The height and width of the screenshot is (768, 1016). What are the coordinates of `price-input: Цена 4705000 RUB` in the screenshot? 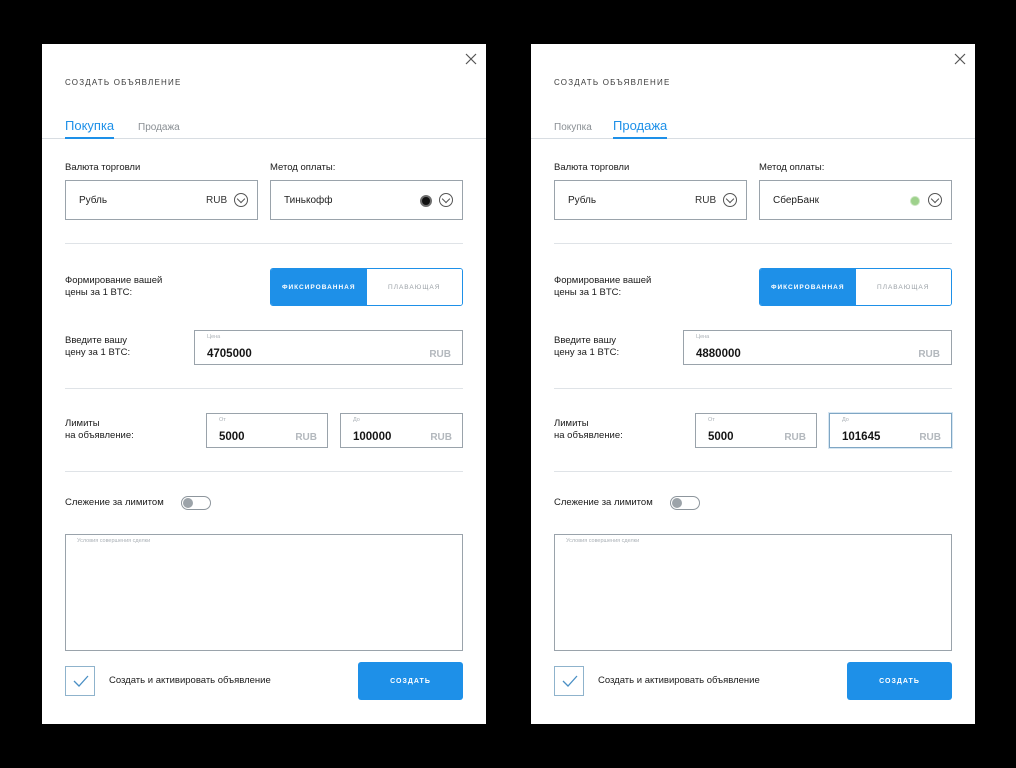 It's located at (328, 347).